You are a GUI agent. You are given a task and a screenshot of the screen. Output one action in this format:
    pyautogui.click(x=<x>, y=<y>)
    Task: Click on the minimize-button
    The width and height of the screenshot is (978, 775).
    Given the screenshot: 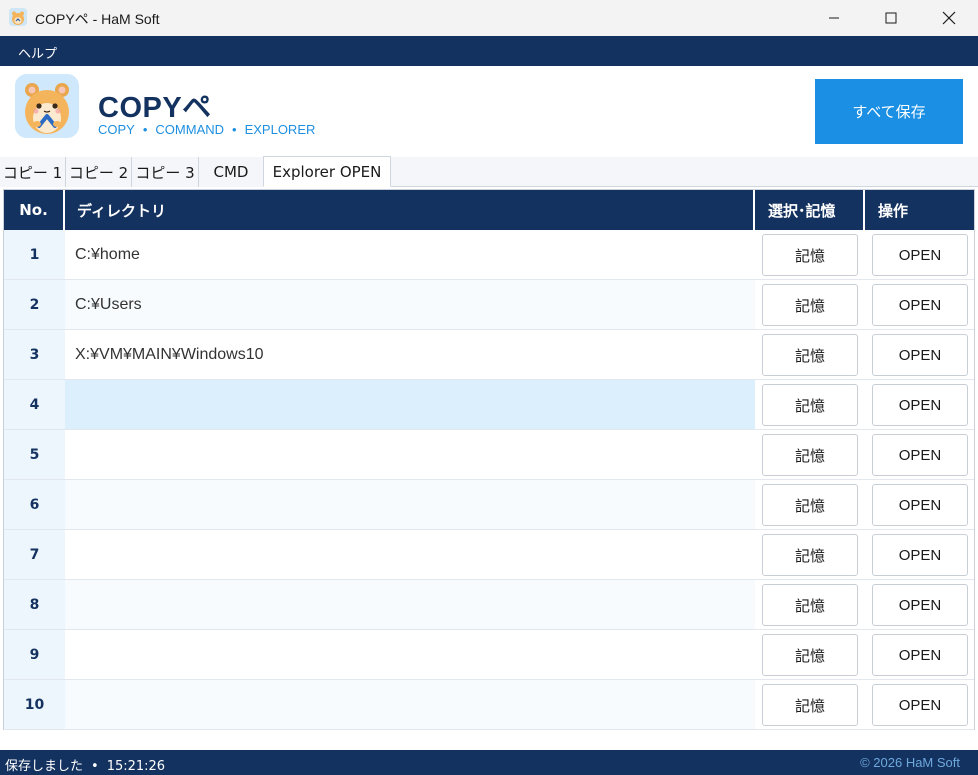 What is the action you would take?
    pyautogui.click(x=834, y=18)
    